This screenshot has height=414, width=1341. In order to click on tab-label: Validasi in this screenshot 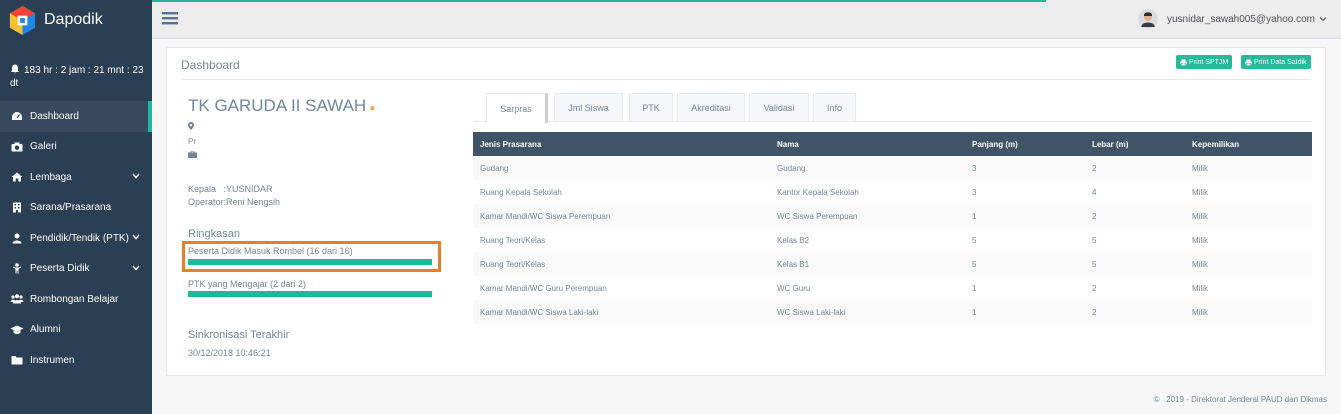, I will do `click(779, 107)`.